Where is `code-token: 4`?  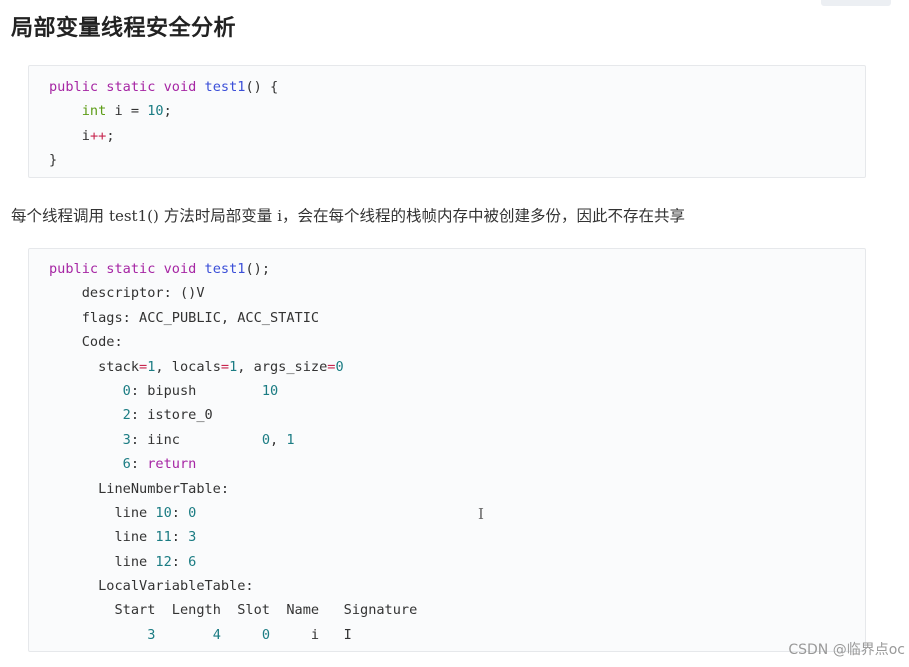 code-token: 4 is located at coordinates (216, 634).